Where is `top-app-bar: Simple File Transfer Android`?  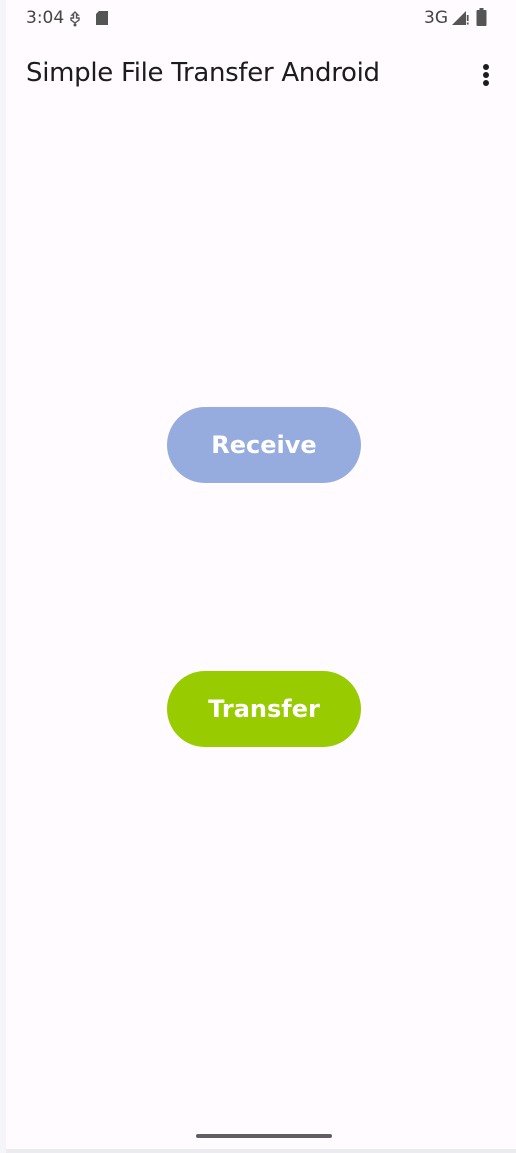
top-app-bar: Simple File Transfer Android is located at coordinates (261, 74).